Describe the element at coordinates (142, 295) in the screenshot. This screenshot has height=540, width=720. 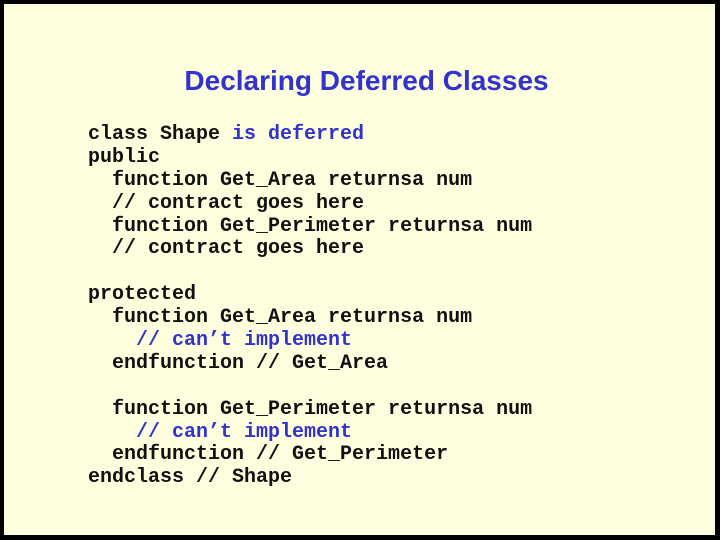
I see `code-text: protected` at that location.